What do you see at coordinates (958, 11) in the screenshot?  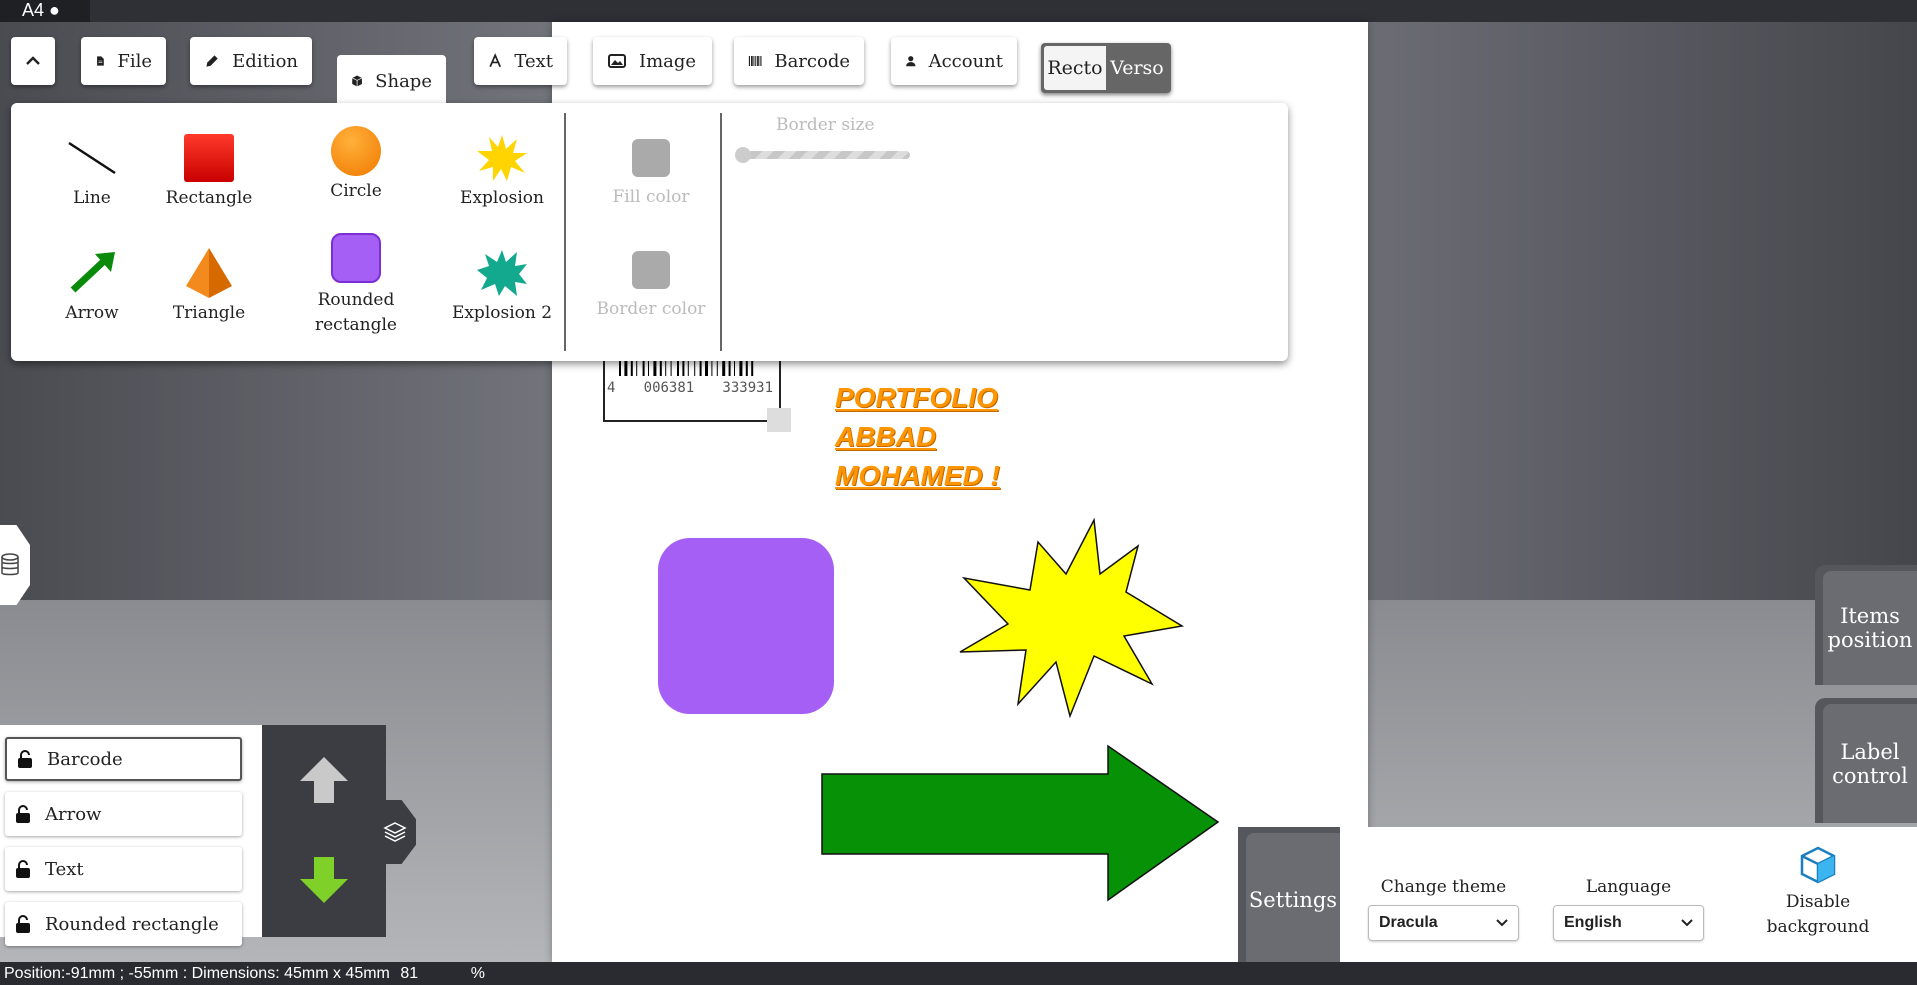 I see `top-bar` at bounding box center [958, 11].